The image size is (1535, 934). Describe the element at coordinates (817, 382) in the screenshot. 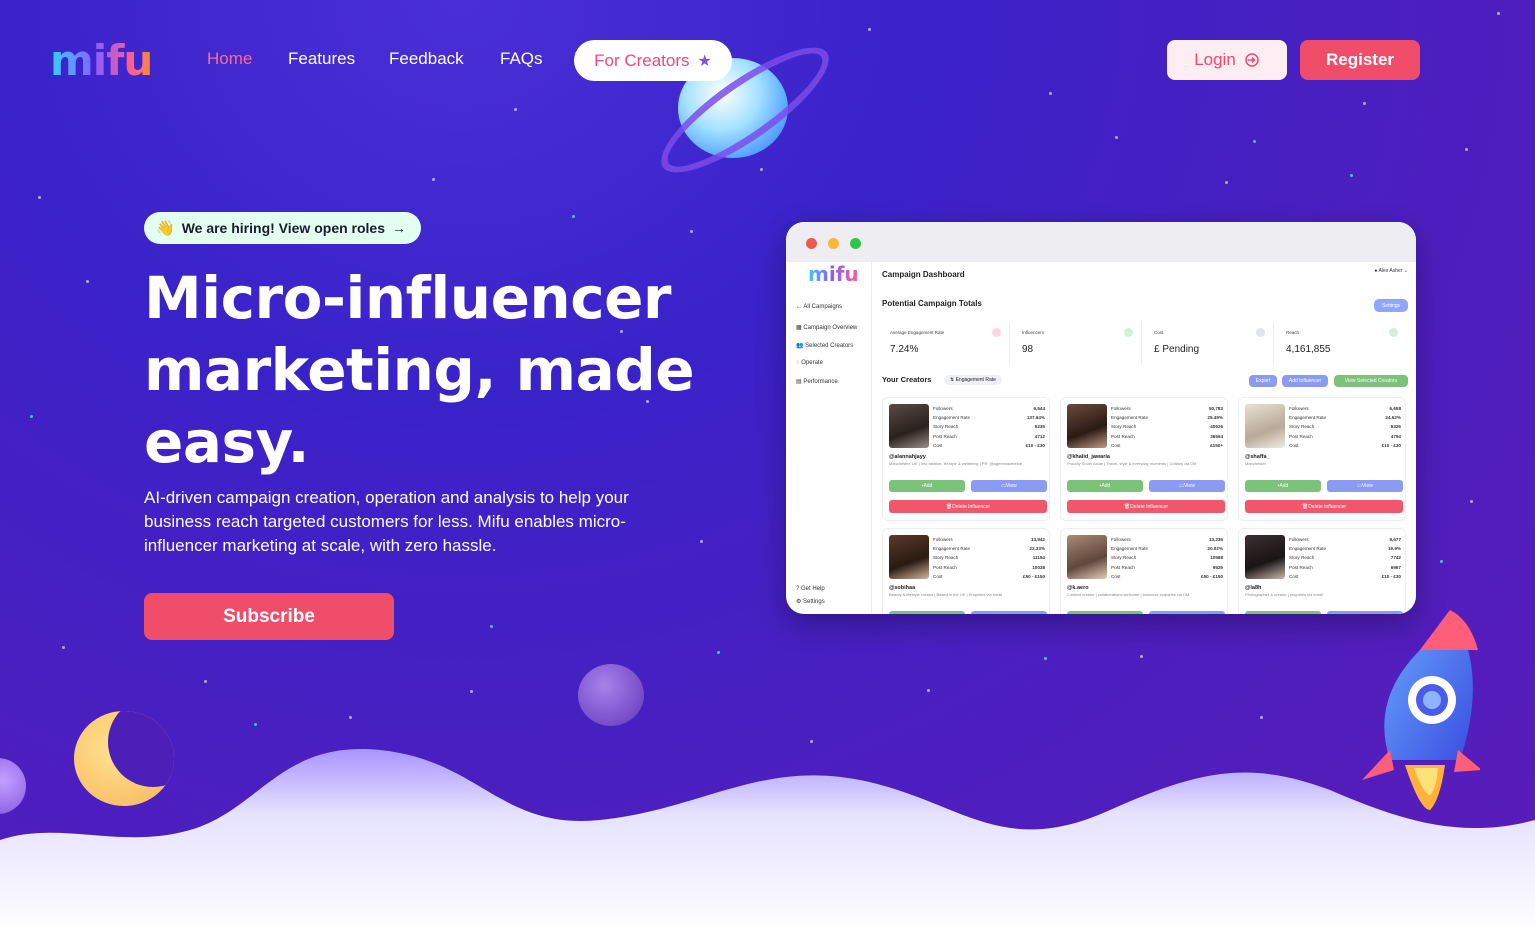

I see `sidebar-performance: ▤ Performance` at that location.